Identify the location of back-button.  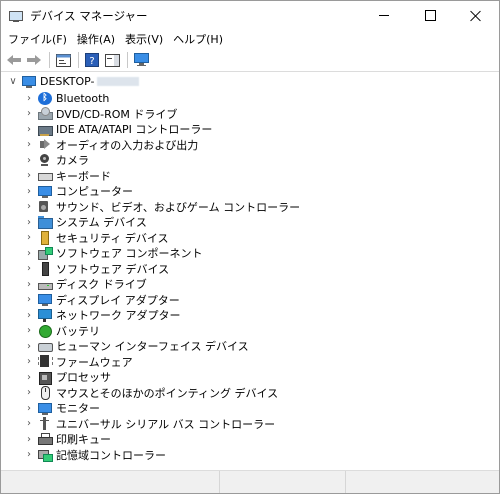
(14, 60).